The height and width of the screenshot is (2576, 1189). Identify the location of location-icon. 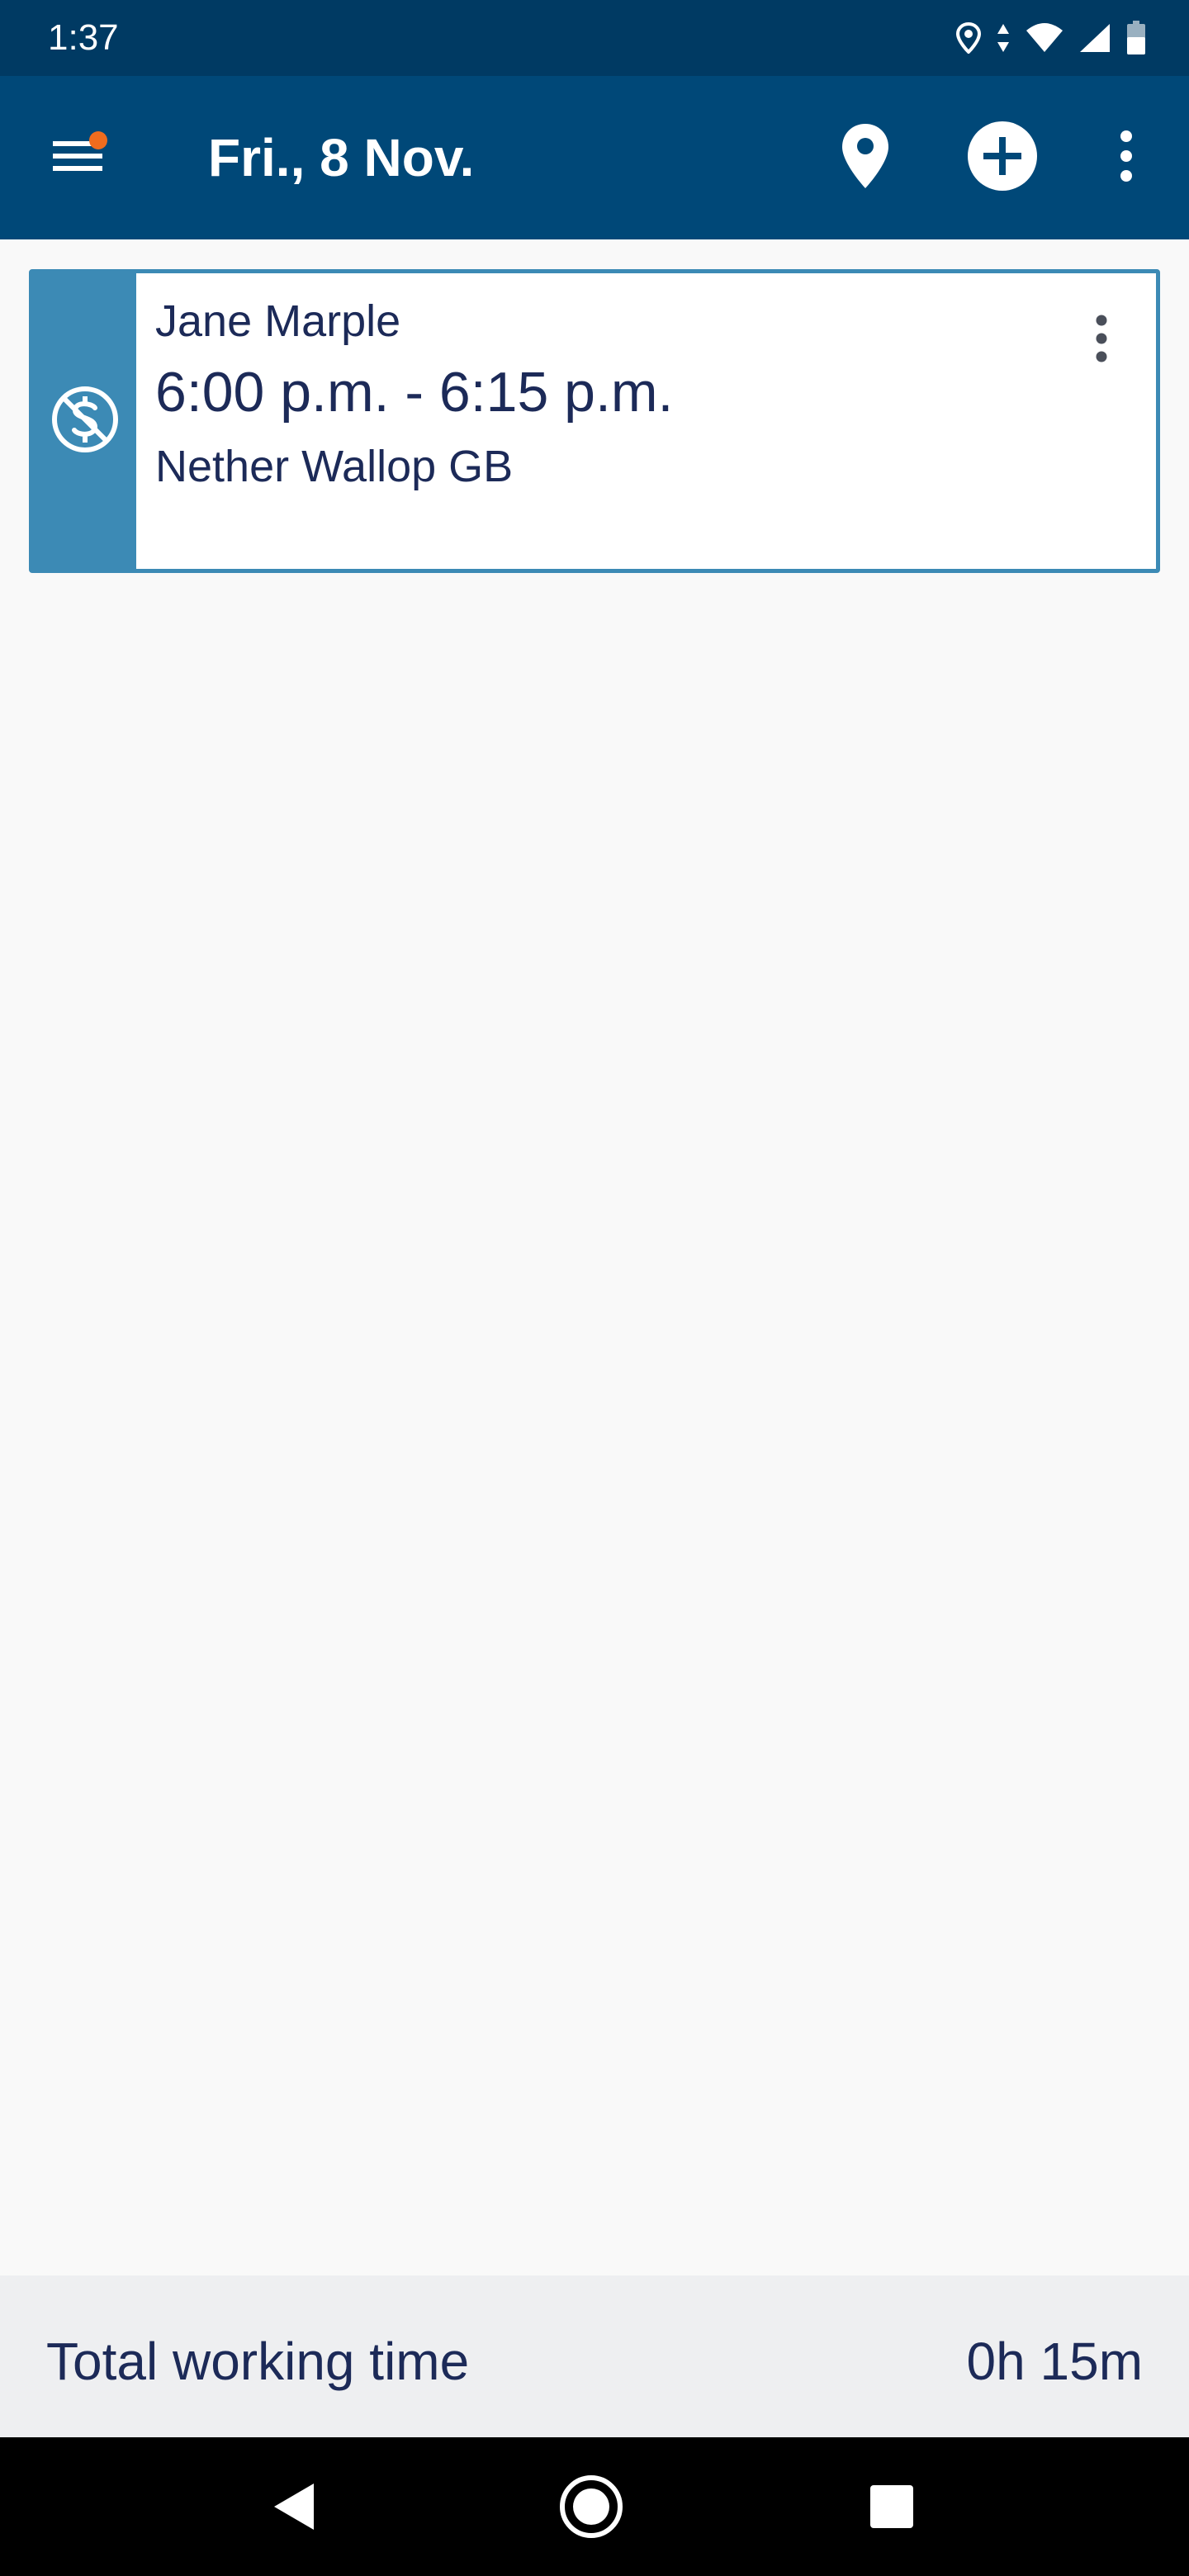
(968, 38).